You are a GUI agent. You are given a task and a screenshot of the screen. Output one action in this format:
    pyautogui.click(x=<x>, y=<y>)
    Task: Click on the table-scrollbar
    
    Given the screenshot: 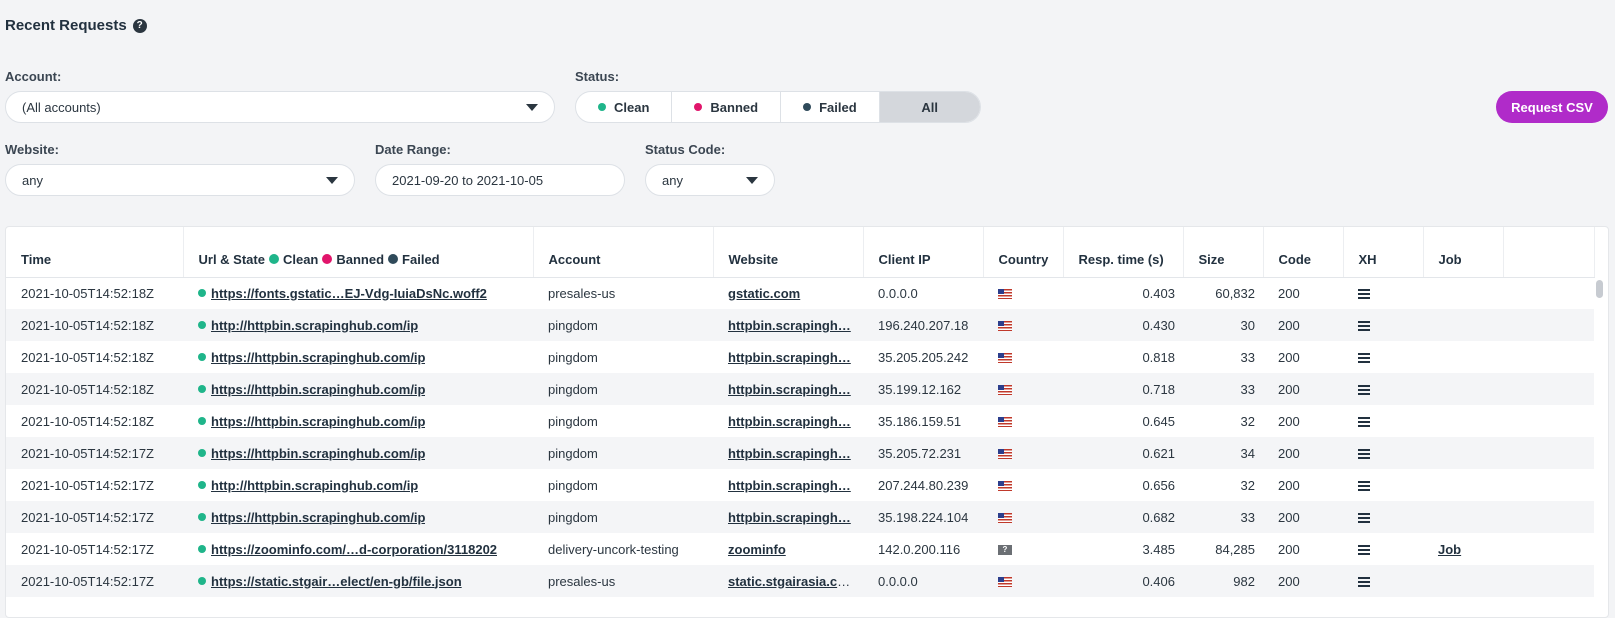 What is the action you would take?
    pyautogui.click(x=1599, y=446)
    